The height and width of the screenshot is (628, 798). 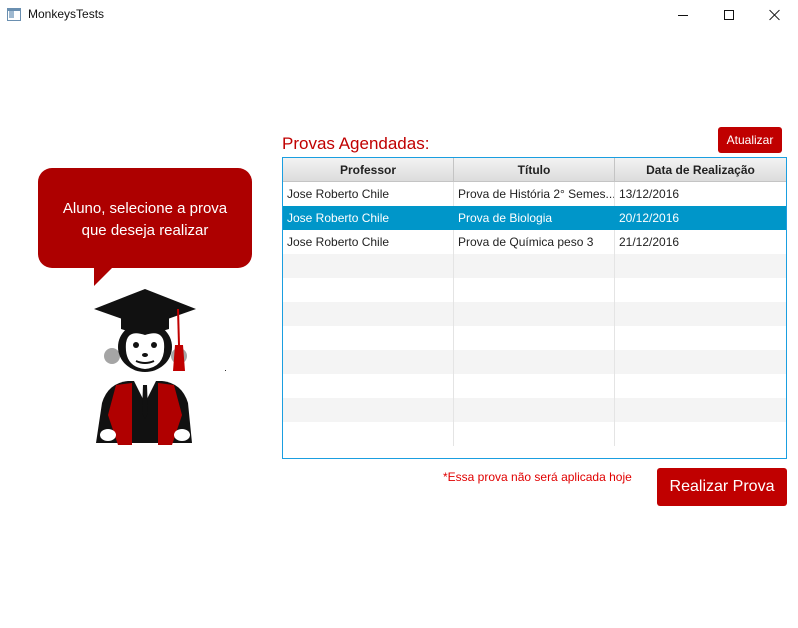 I want to click on close-icon, so click(x=775, y=15).